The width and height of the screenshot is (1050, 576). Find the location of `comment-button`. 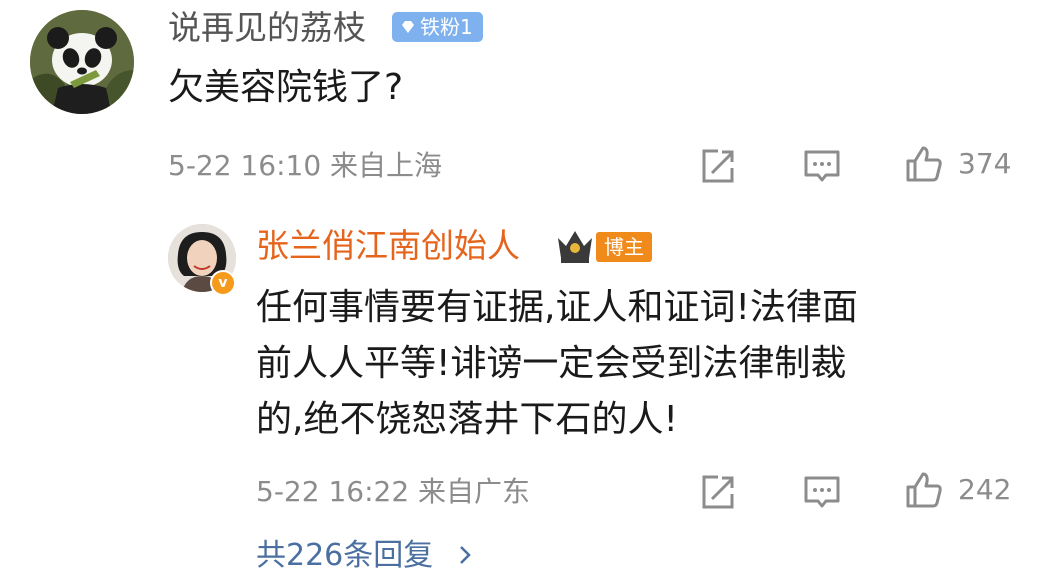

comment-button is located at coordinates (822, 168).